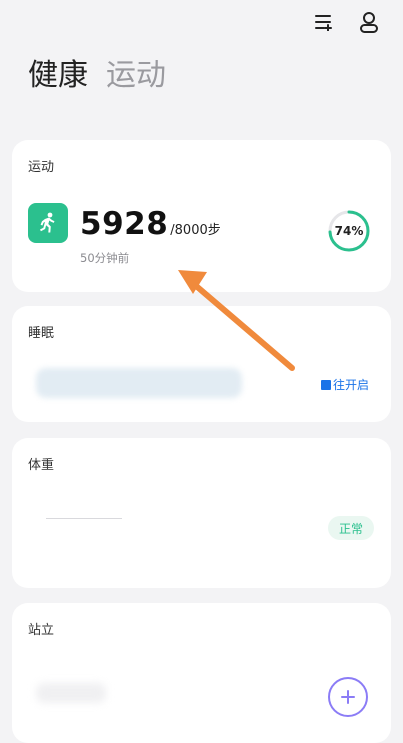 This screenshot has width=403, height=743. Describe the element at coordinates (41, 630) in the screenshot. I see `card-title-stand: 站立` at that location.